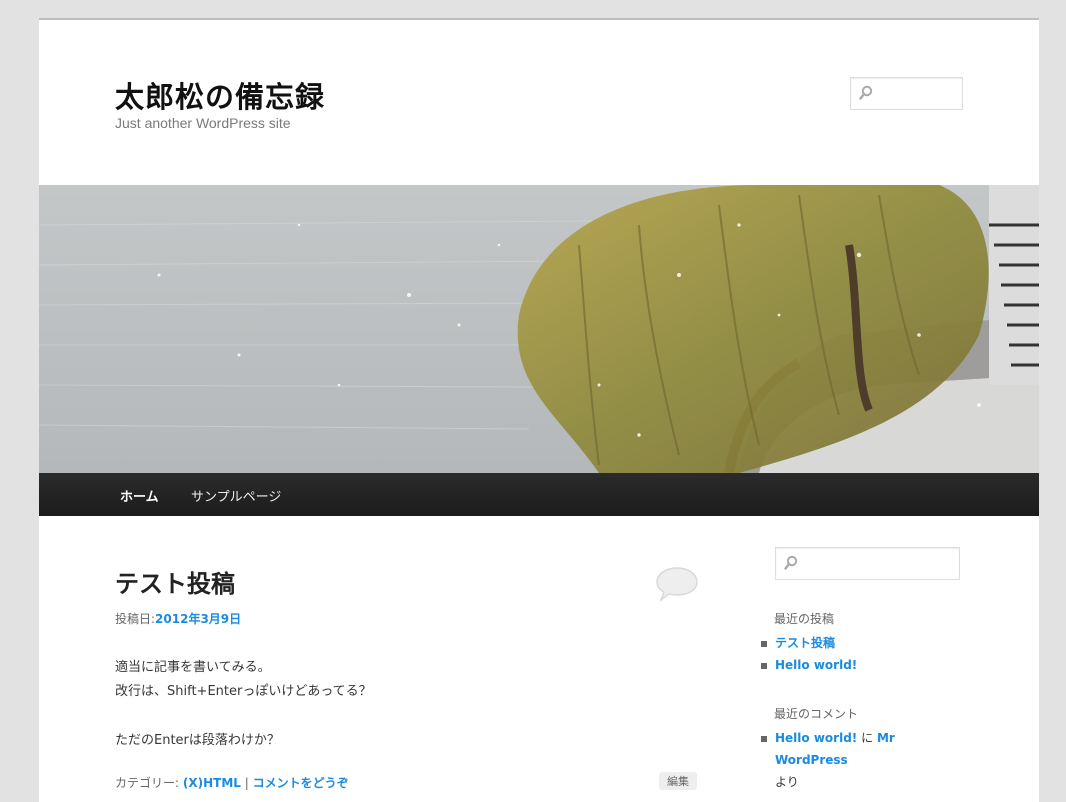 The height and width of the screenshot is (802, 1066). Describe the element at coordinates (197, 740) in the screenshot. I see `post-body-line: ただのEnterは段落わけか？` at that location.